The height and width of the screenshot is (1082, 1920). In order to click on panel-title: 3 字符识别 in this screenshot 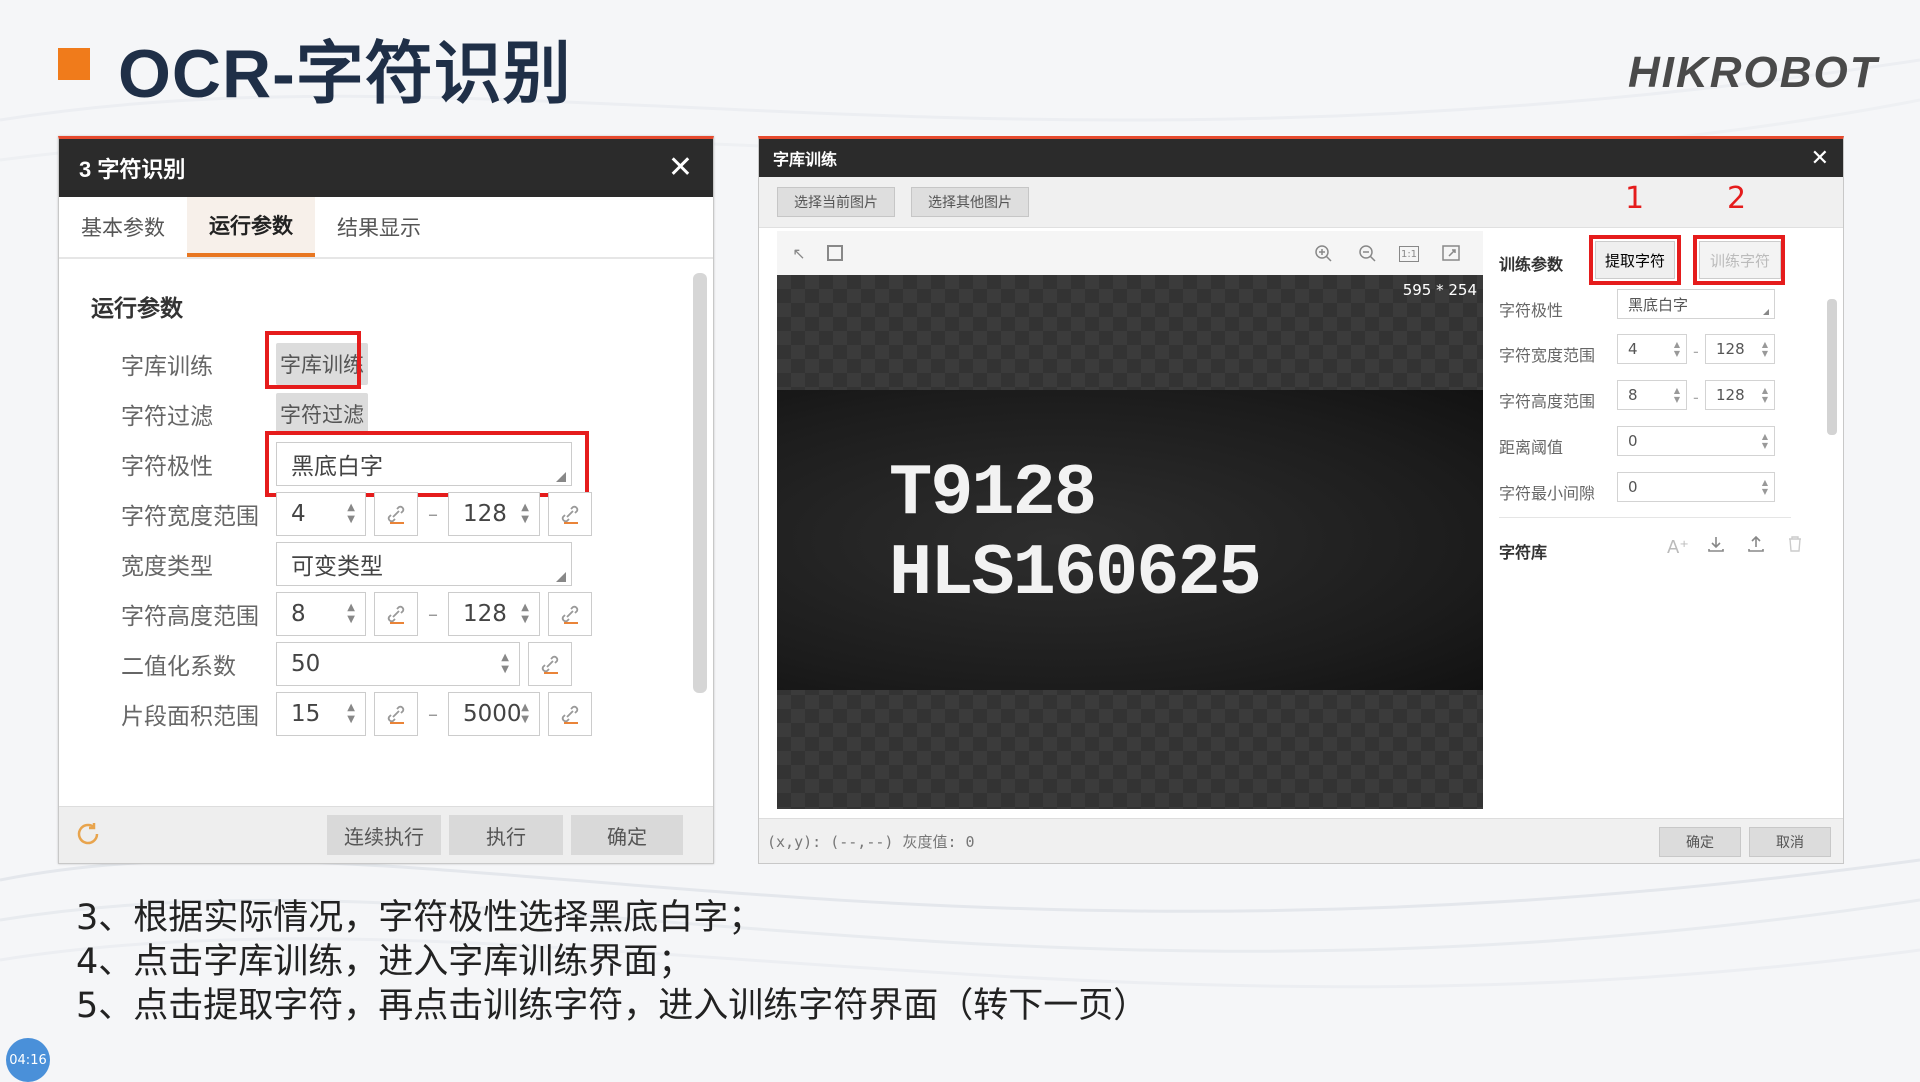, I will do `click(132, 169)`.